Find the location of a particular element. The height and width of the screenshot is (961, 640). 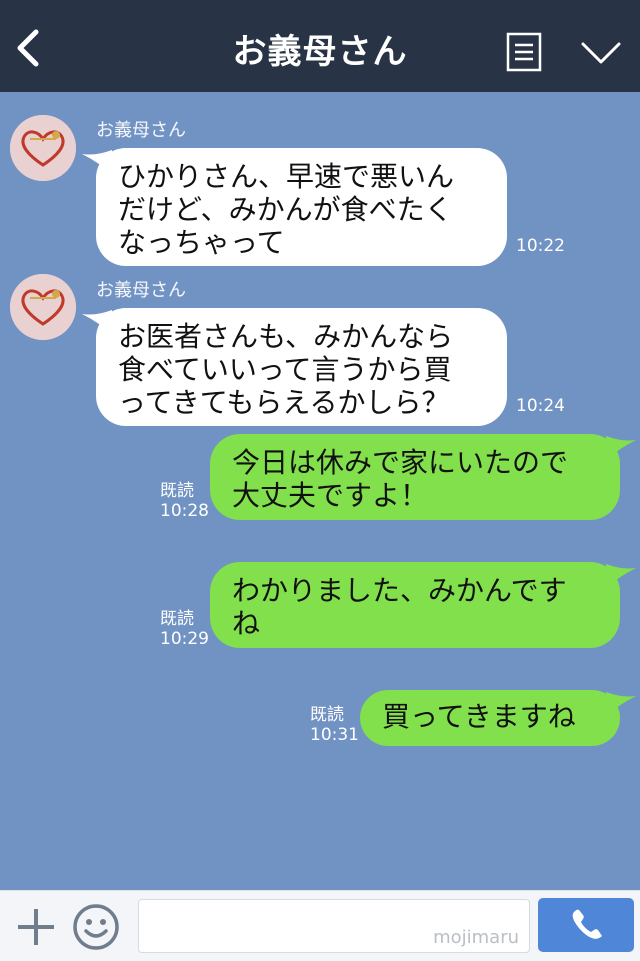

collapse-button is located at coordinates (601, 53).